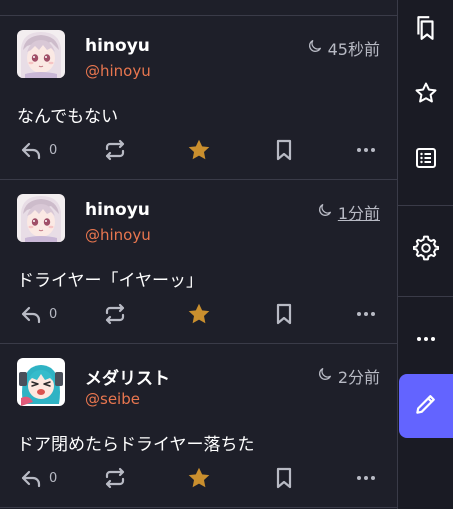  Describe the element at coordinates (68, 117) in the screenshot. I see `post-content: なんでもない` at that location.